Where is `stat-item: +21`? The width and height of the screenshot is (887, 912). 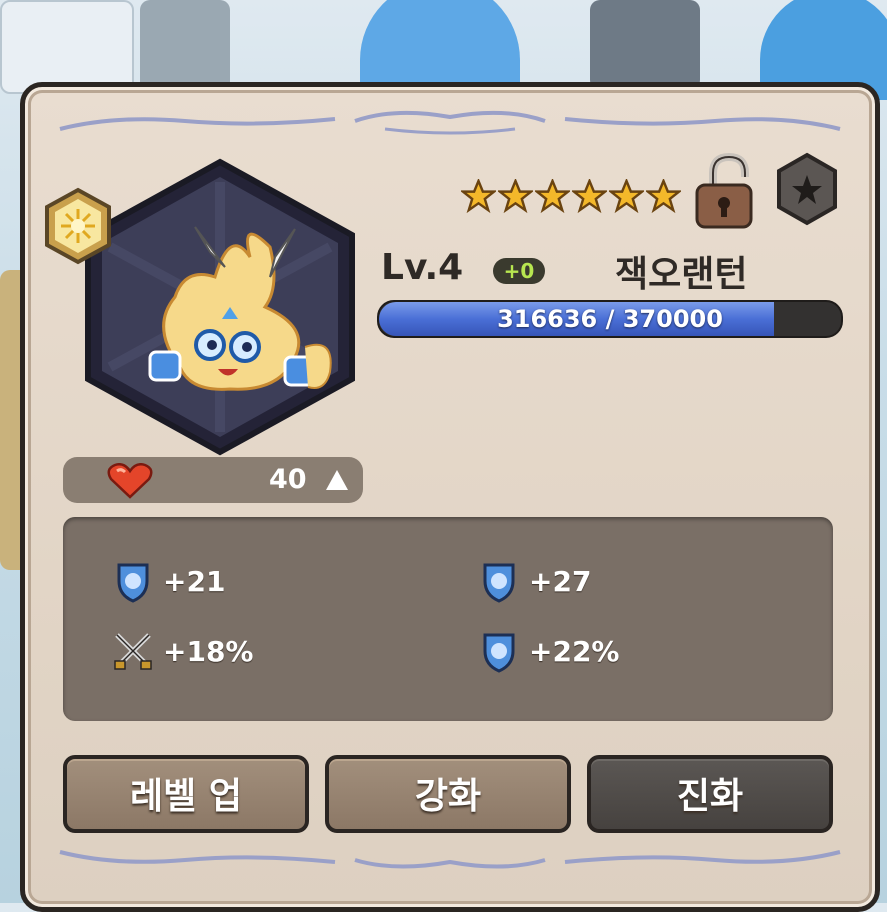 stat-item: +21 is located at coordinates (168, 581).